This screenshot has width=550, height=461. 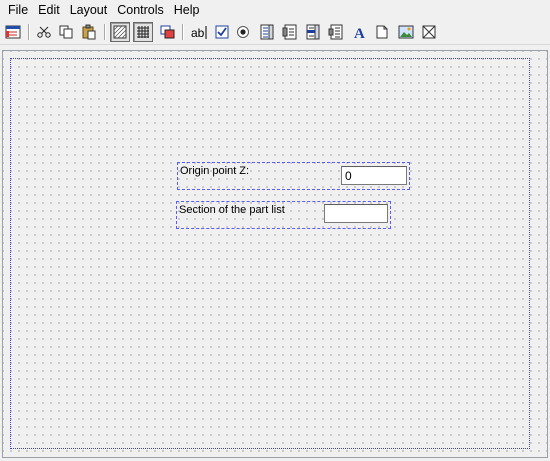 I want to click on menu-controls: Controls, so click(x=140, y=10).